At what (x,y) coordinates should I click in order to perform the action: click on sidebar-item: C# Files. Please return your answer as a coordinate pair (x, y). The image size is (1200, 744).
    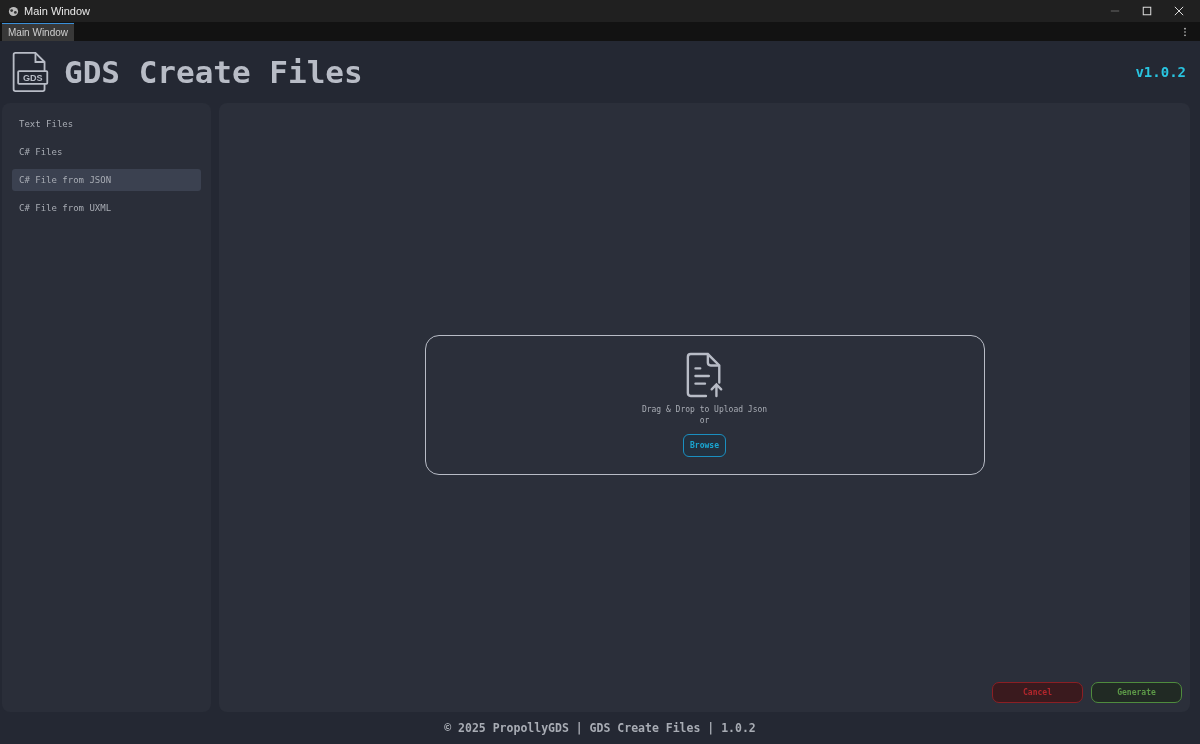
    Looking at the image, I should click on (106, 152).